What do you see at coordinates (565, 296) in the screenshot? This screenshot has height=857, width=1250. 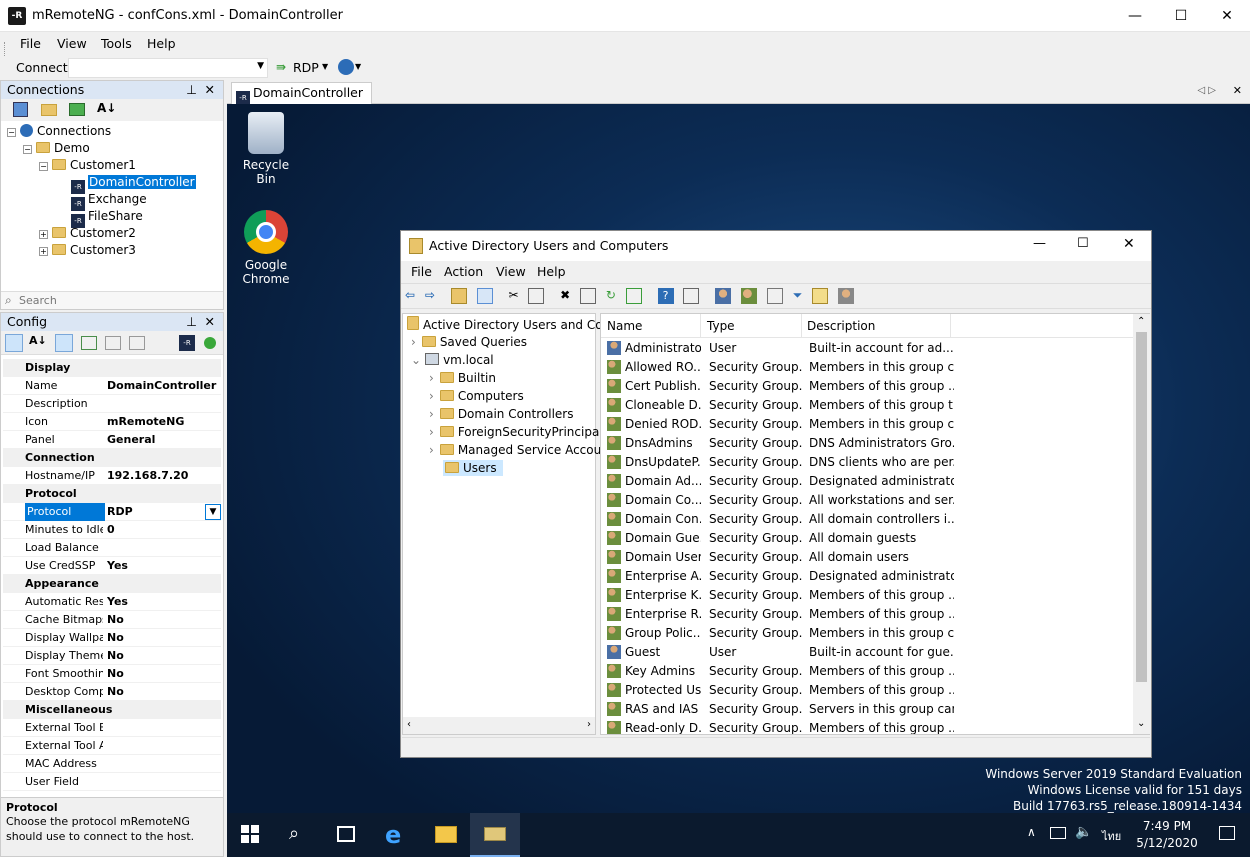 I see `delete-icon: ✖` at bounding box center [565, 296].